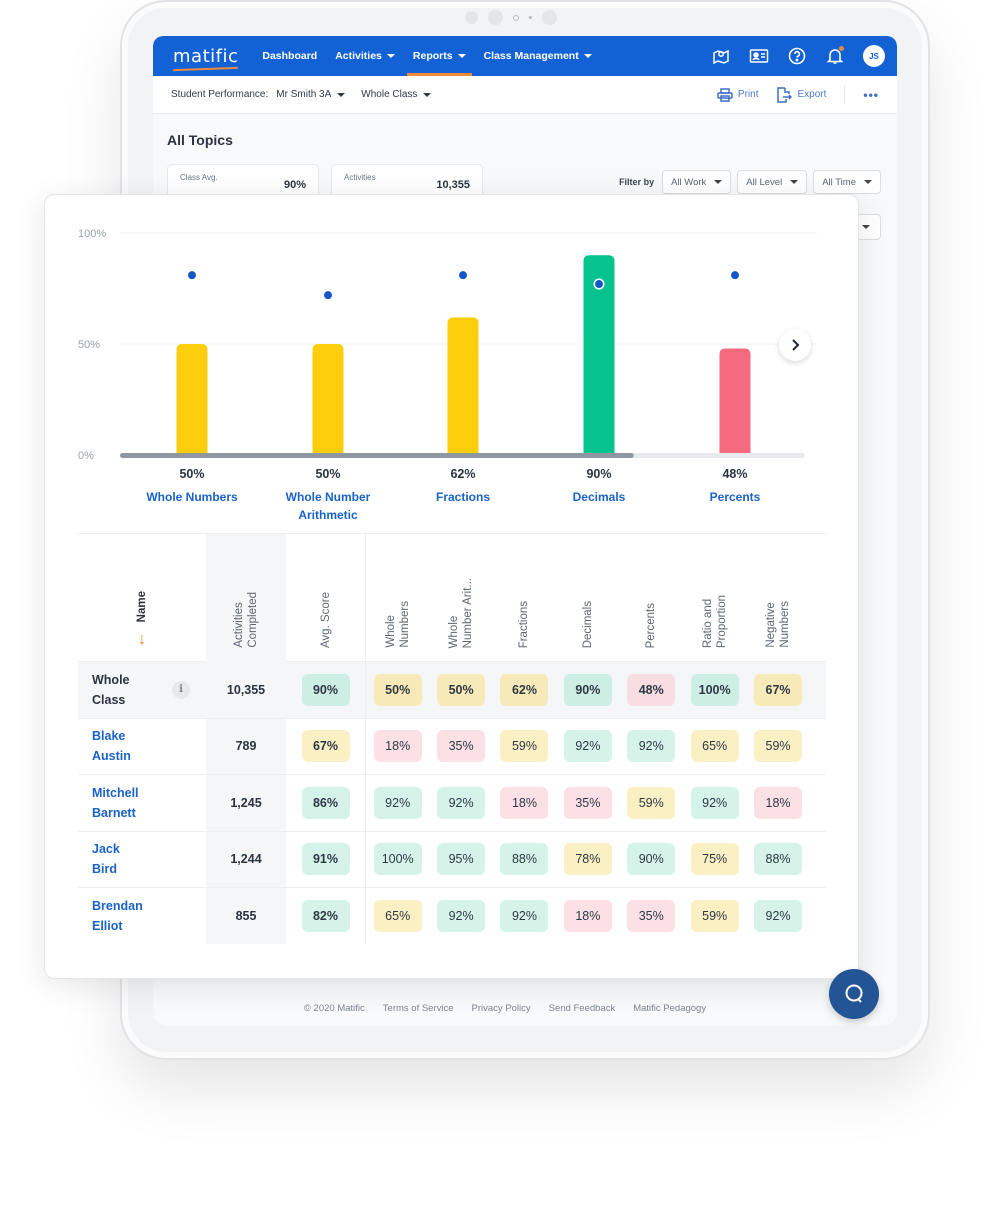 The width and height of the screenshot is (988, 1232). I want to click on chart-category: 90% Decimals, so click(599, 486).